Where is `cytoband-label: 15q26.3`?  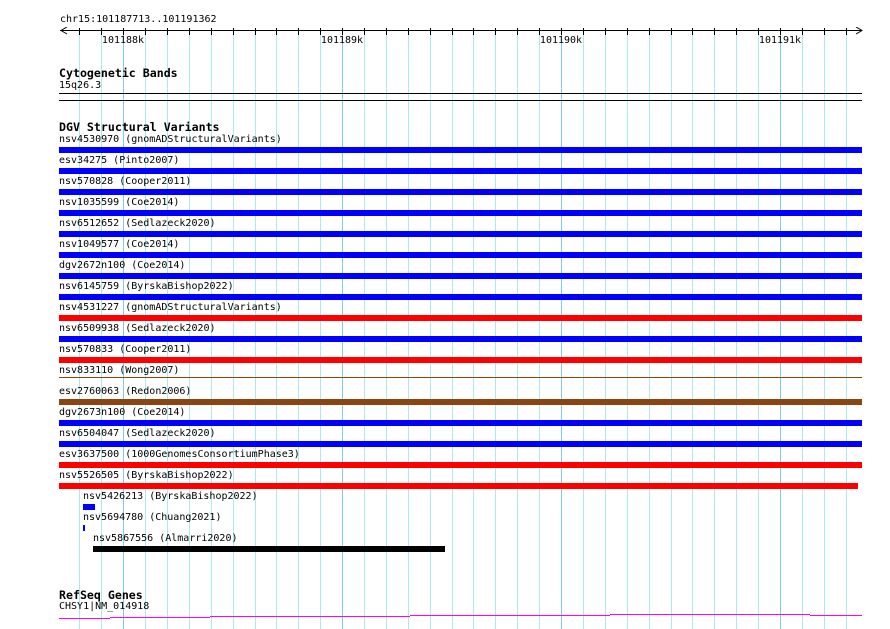
cytoband-label: 15q26.3 is located at coordinates (80, 85).